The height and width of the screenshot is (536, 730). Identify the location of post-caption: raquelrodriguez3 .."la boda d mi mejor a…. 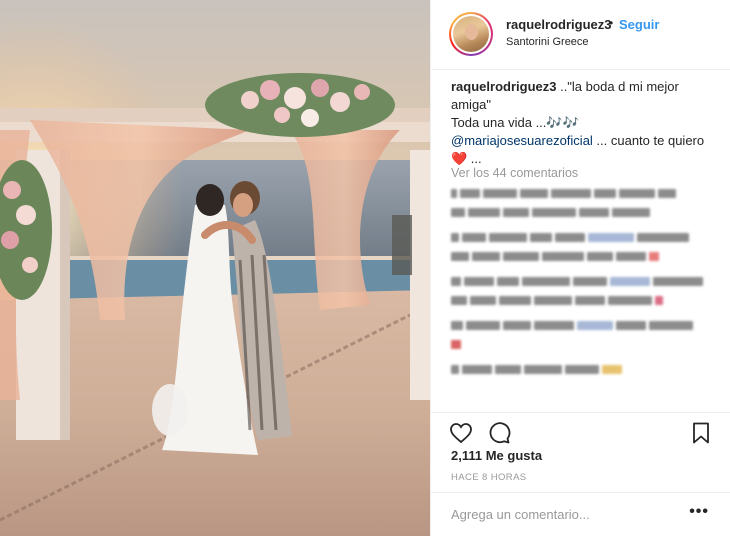
(586, 123).